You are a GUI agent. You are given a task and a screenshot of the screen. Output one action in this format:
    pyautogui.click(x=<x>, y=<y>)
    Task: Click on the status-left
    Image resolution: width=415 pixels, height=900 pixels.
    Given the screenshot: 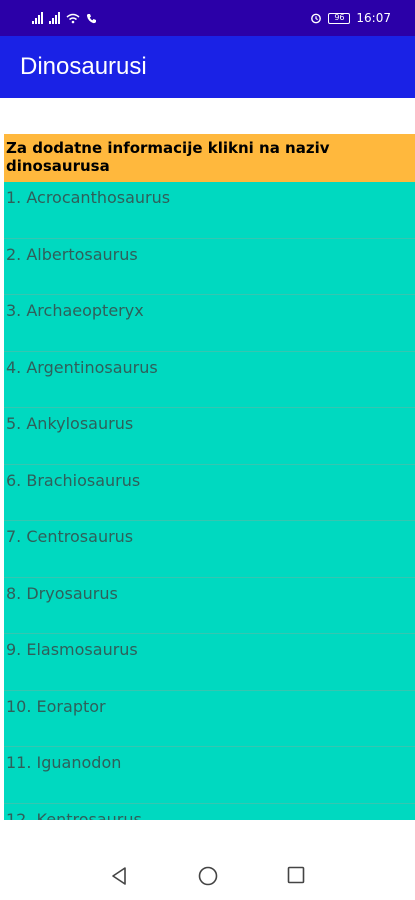 What is the action you would take?
    pyautogui.click(x=64, y=18)
    